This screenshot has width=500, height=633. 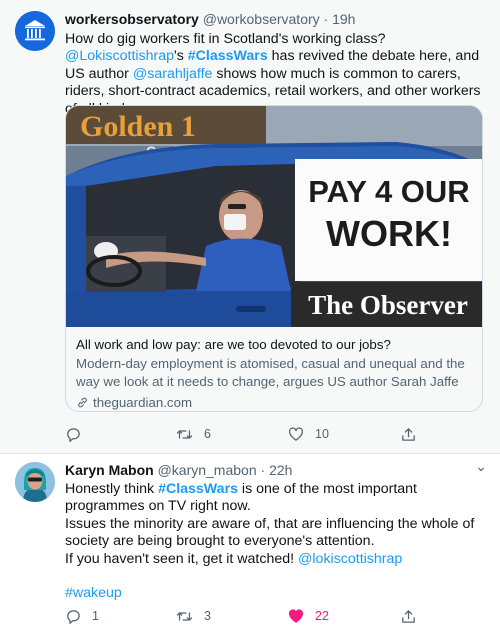 I want to click on display-name: Karyn Mabon, so click(x=109, y=470).